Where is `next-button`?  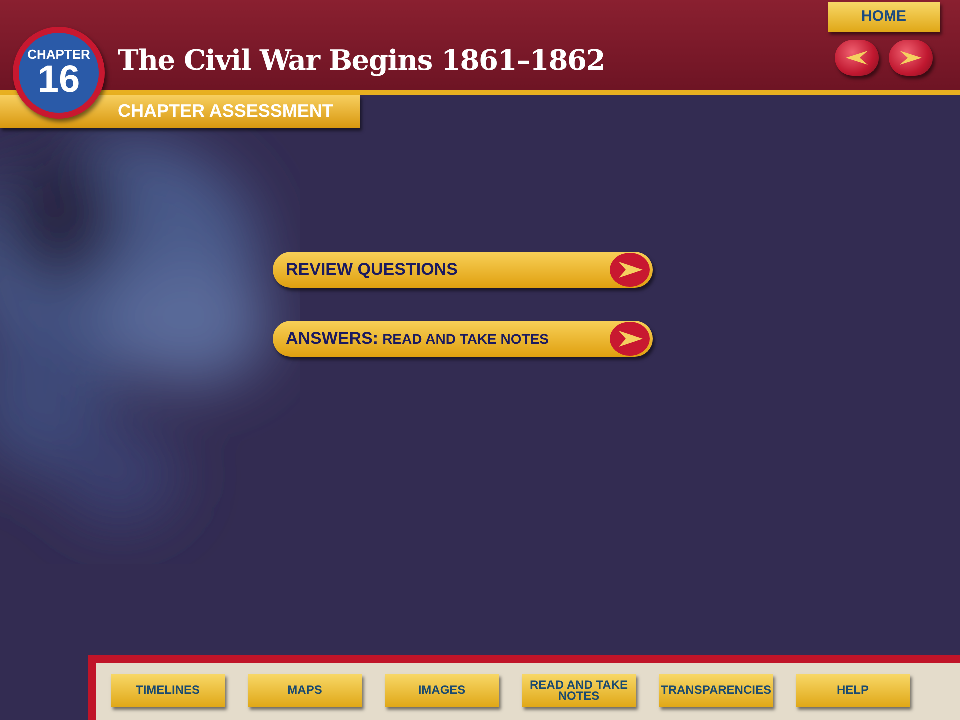 next-button is located at coordinates (911, 58).